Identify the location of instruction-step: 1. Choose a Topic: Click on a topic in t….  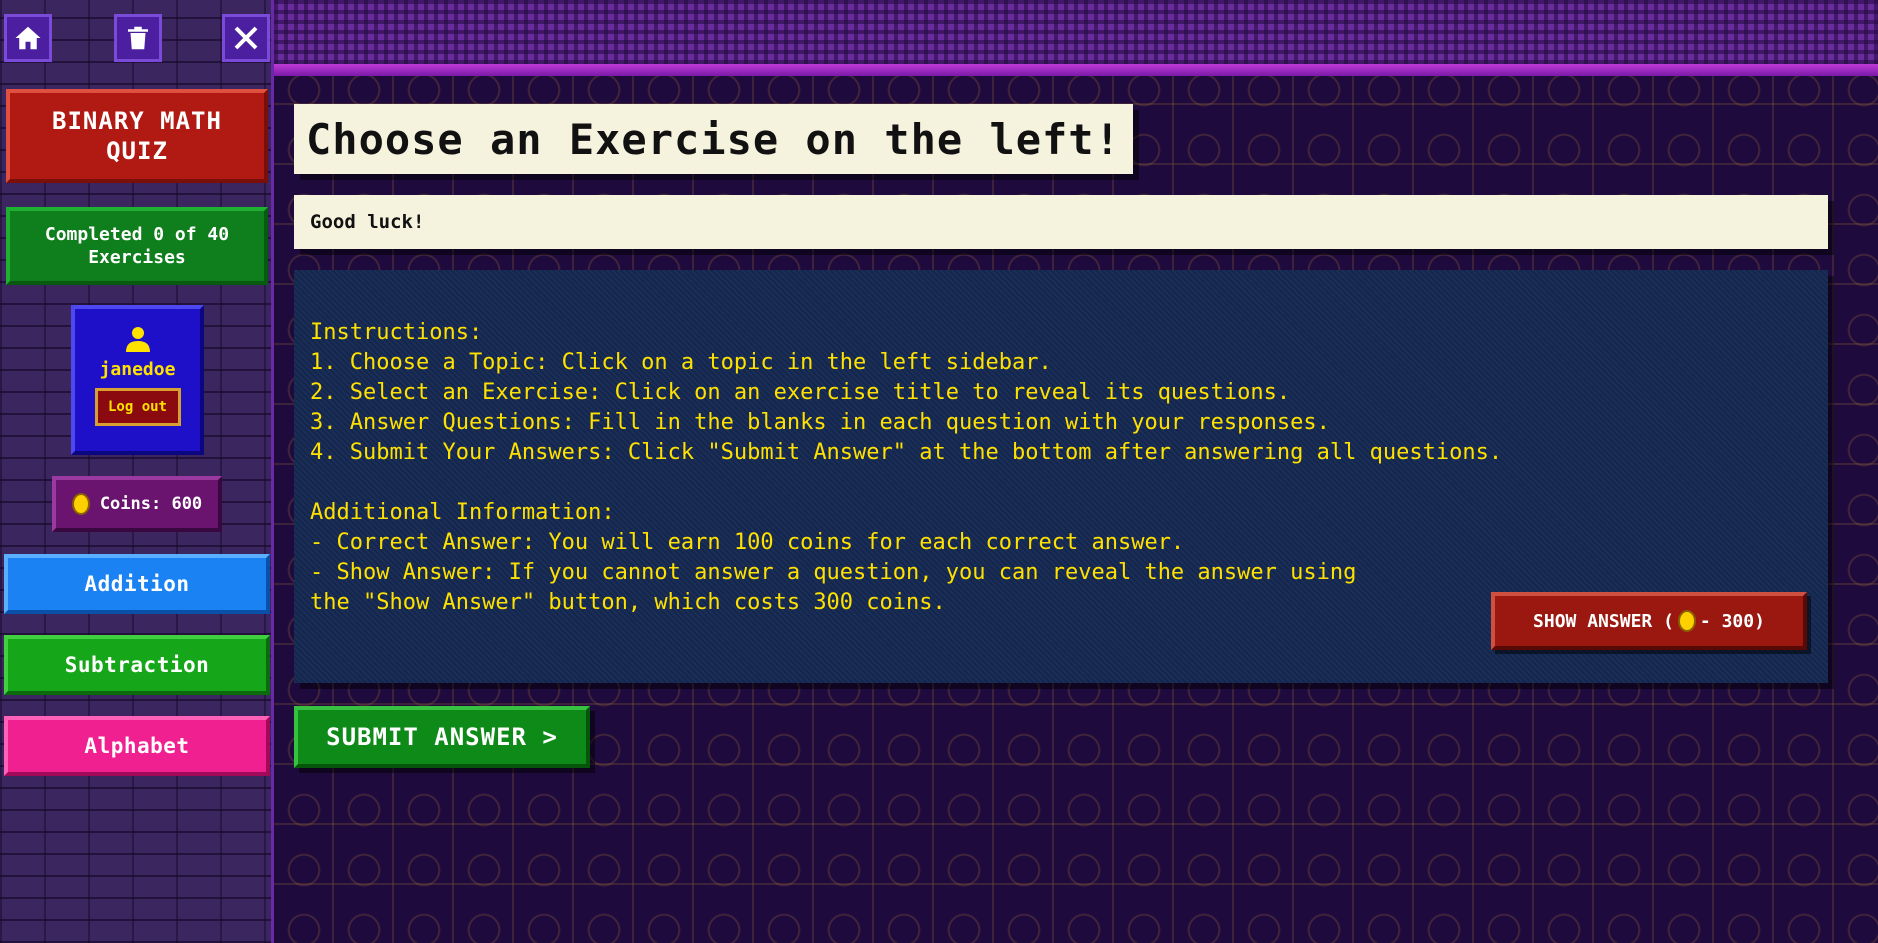
(681, 362).